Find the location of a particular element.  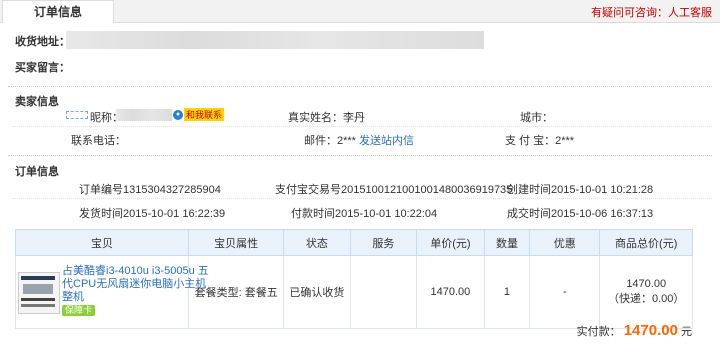

customer-service-link: 人工客服 is located at coordinates (690, 13).